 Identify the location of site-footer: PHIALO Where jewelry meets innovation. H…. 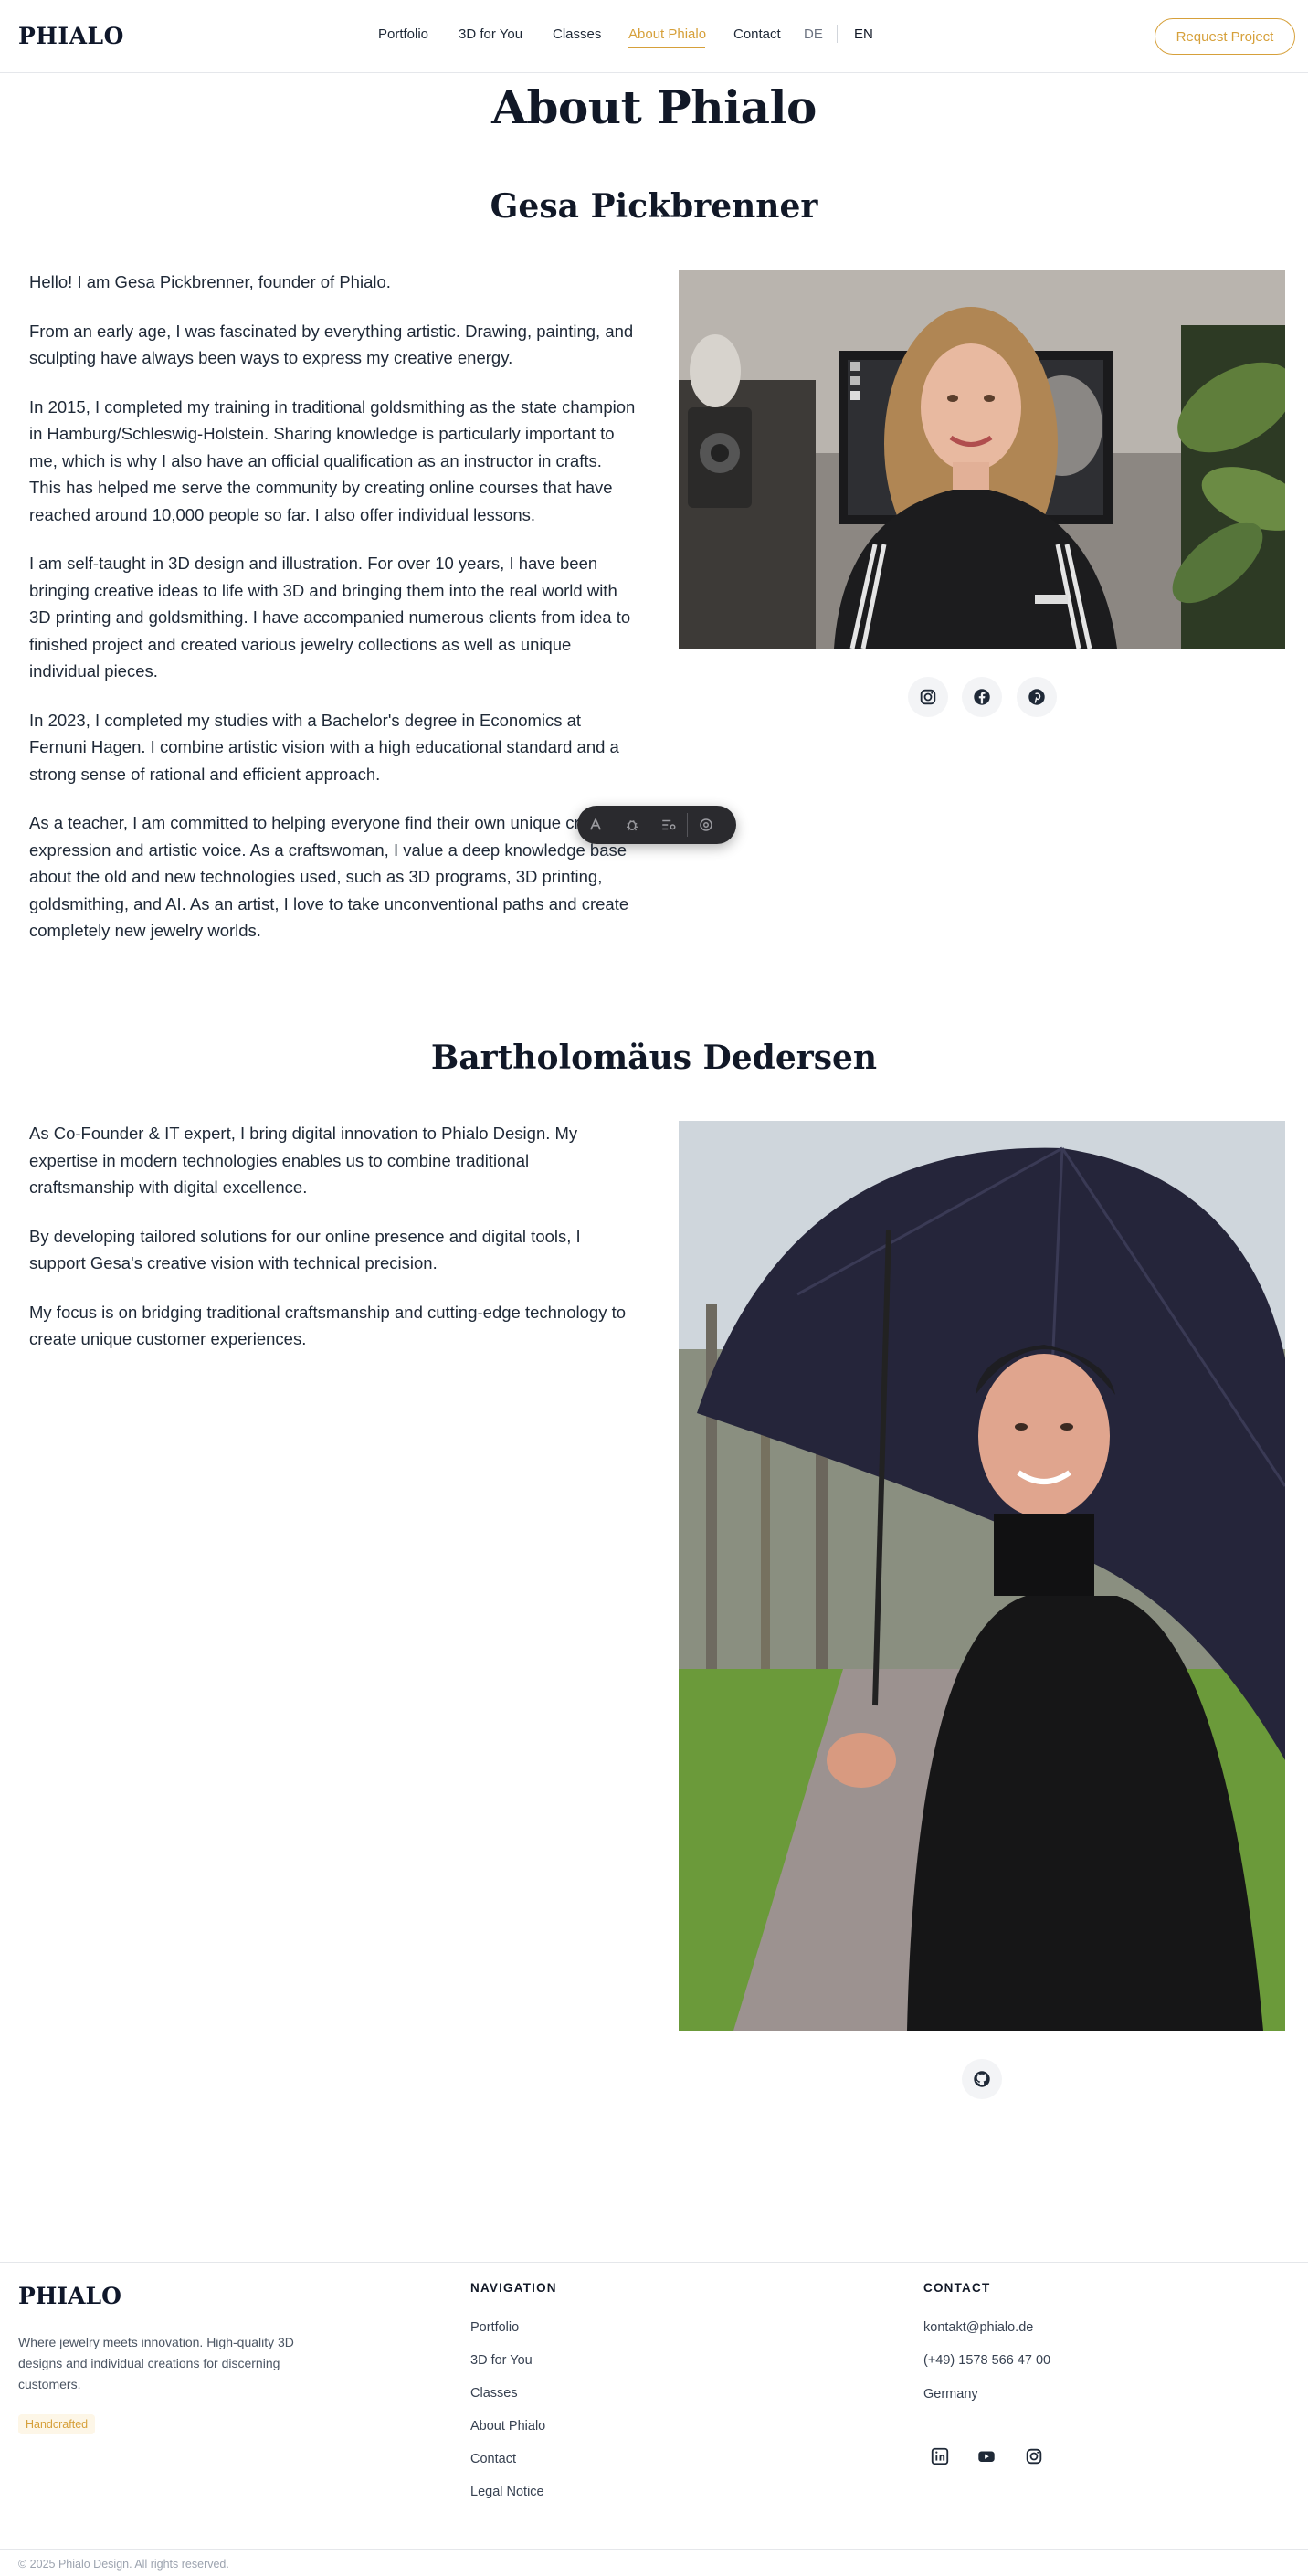
(654, 2419).